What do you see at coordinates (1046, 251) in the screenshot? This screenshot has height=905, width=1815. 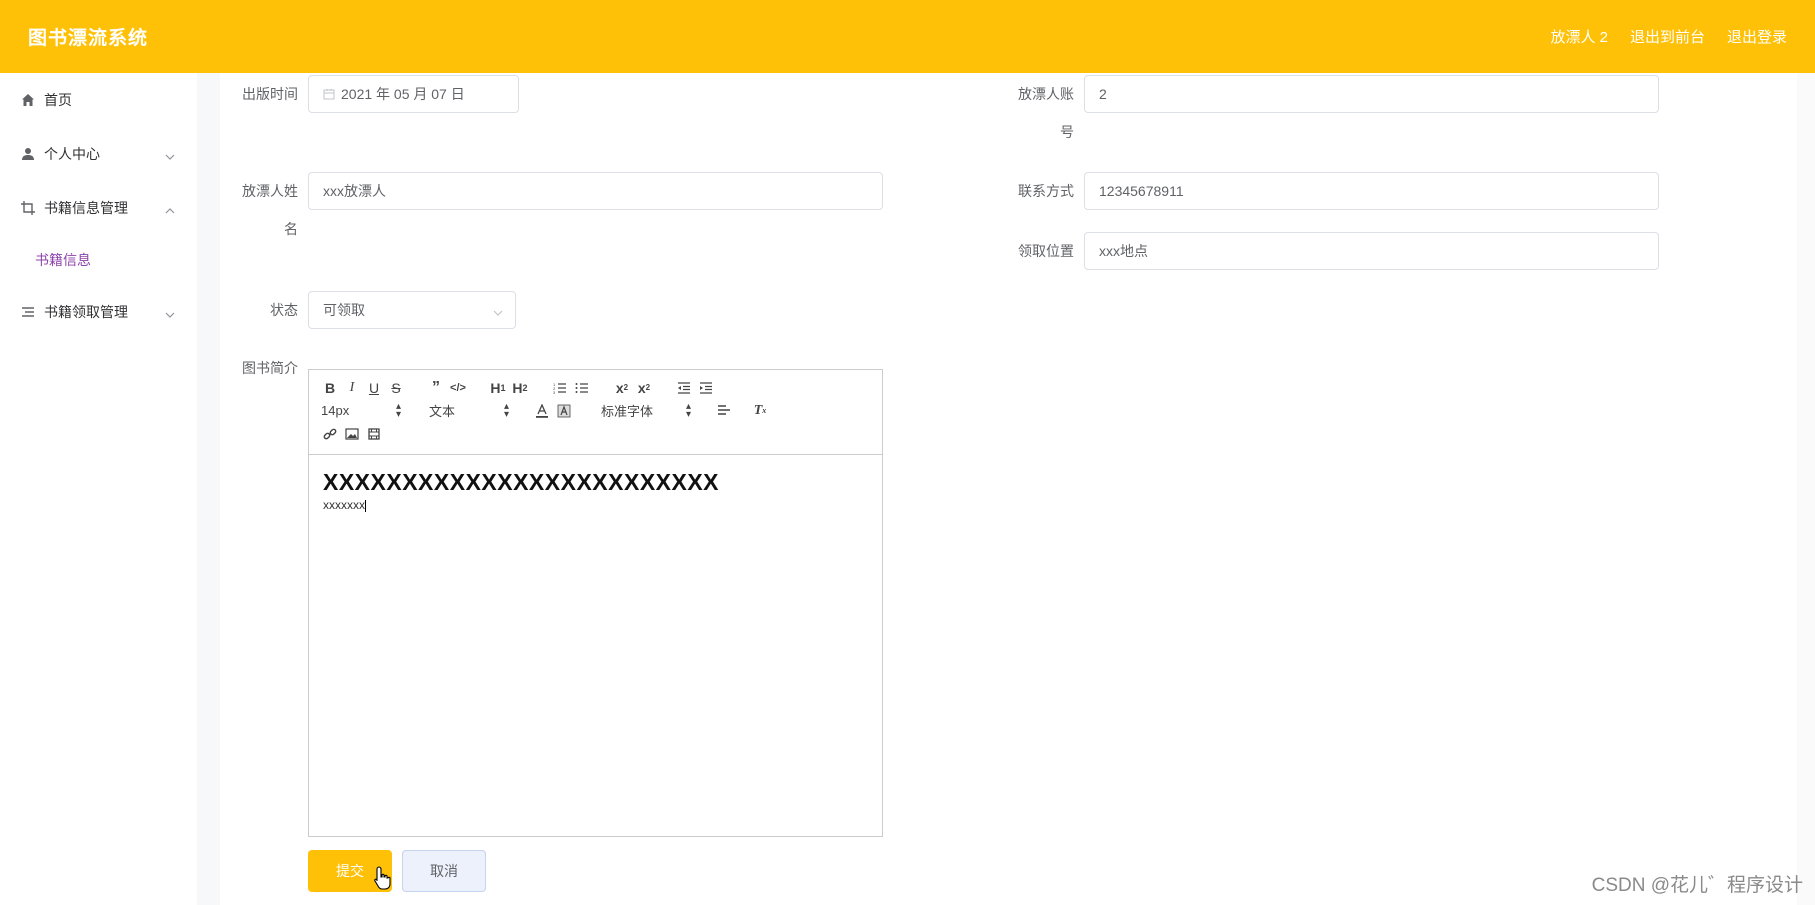 I see `location-label: 领取位置` at bounding box center [1046, 251].